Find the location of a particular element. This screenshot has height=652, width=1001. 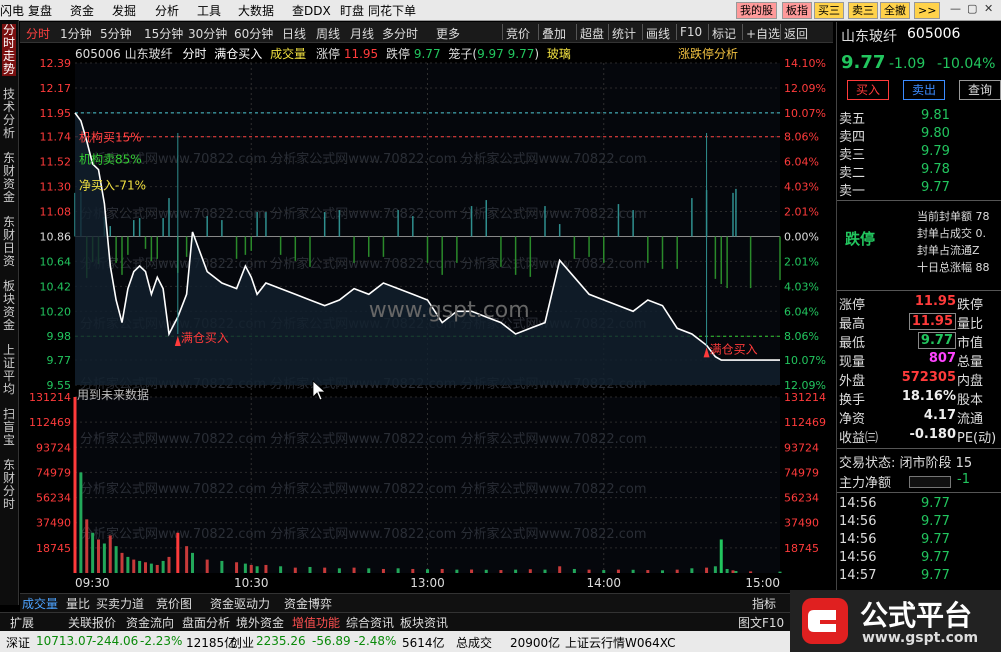

quote-label-2: 总量 is located at coordinates (970, 362).